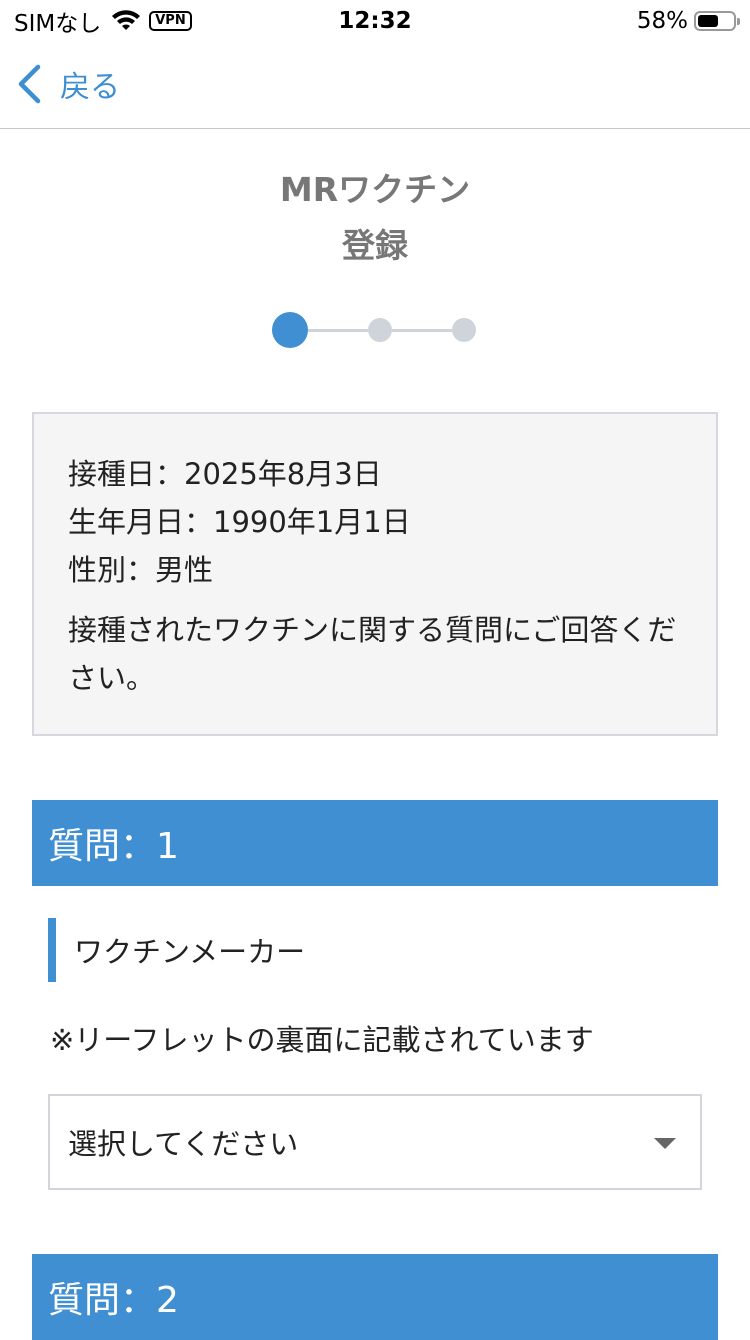 This screenshot has height=1340, width=750. I want to click on page-title: MRワクチン 登録, so click(375, 218).